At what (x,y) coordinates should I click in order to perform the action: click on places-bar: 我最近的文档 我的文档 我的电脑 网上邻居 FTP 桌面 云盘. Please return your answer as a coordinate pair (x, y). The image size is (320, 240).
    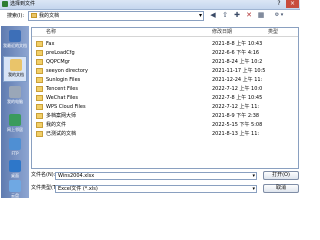
    Looking at the image, I should click on (15, 112).